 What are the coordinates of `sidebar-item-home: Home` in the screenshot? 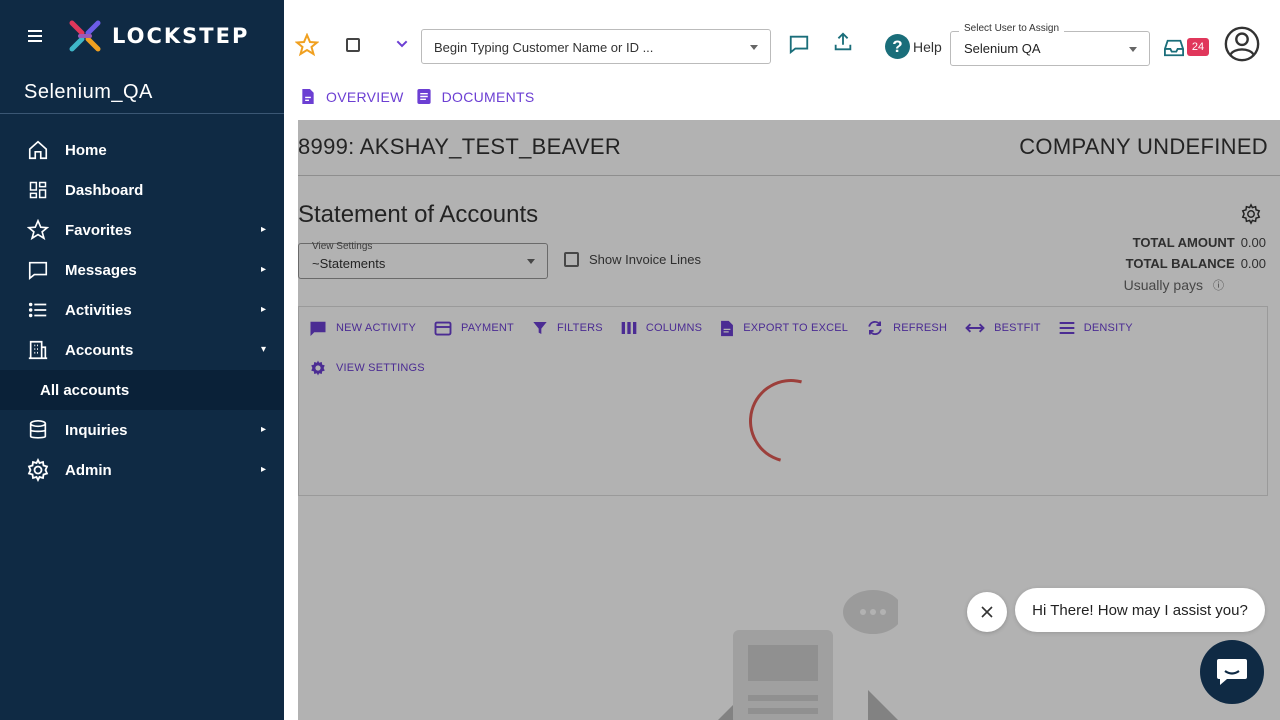 It's located at (142, 150).